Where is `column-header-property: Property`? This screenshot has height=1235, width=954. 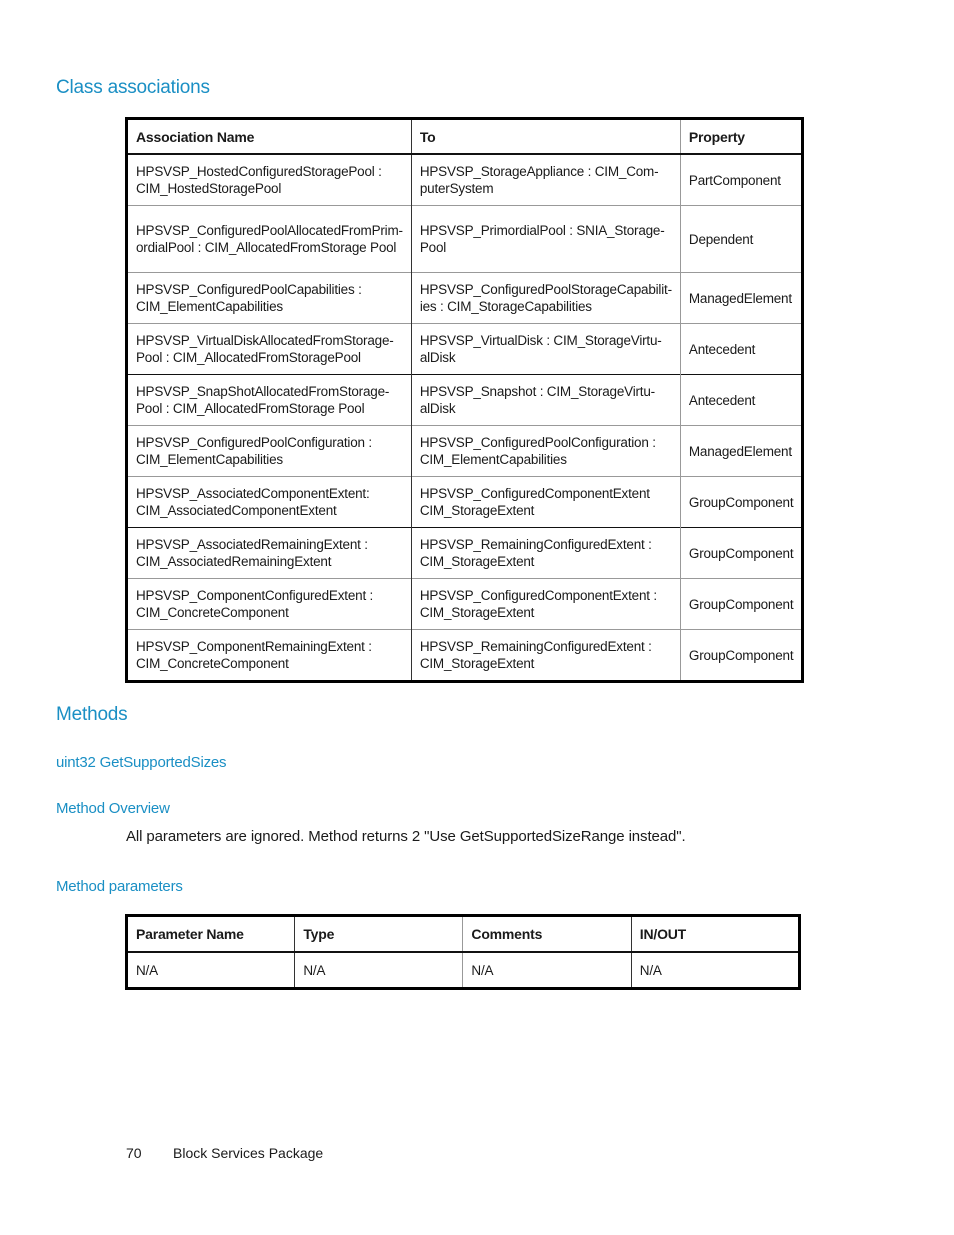 column-header-property: Property is located at coordinates (741, 136).